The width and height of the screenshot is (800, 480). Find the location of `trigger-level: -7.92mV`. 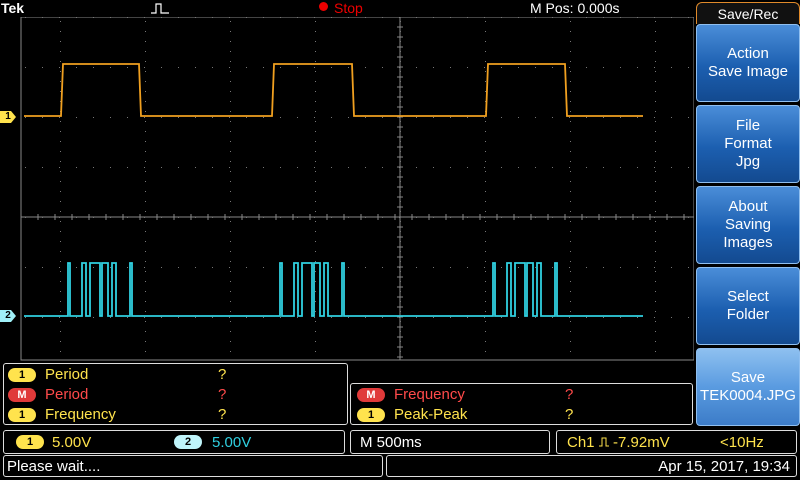

trigger-level: -7.92mV is located at coordinates (641, 442).